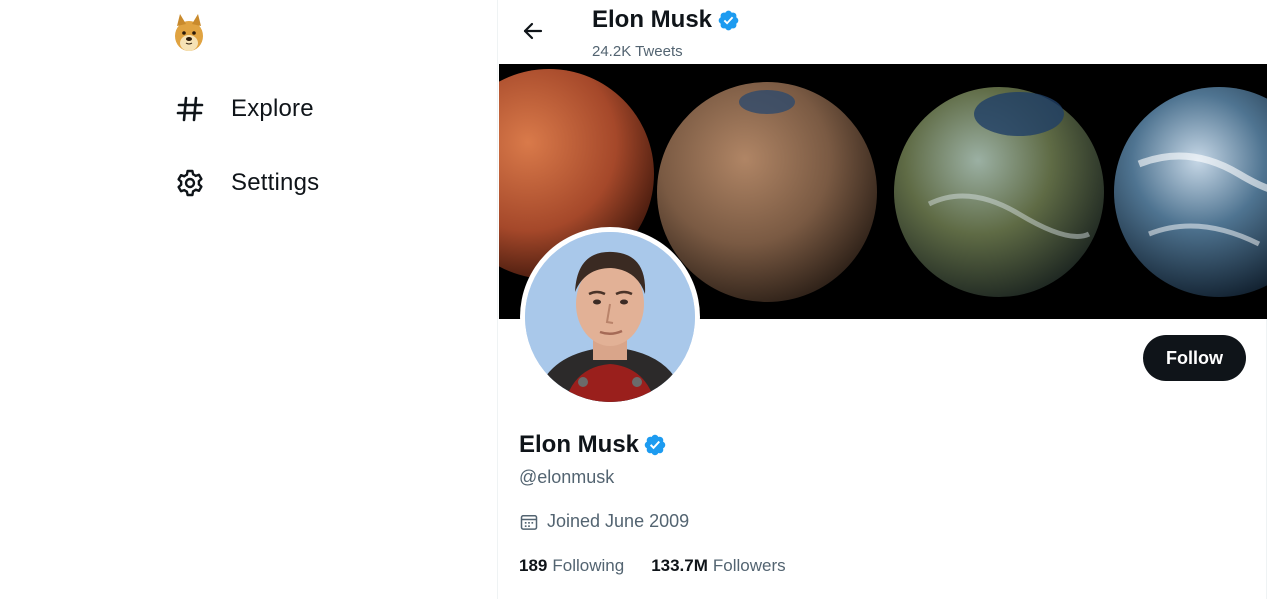 Image resolution: width=1280 pixels, height=599 pixels. What do you see at coordinates (275, 182) in the screenshot?
I see `sidebar-item-label: Settings` at bounding box center [275, 182].